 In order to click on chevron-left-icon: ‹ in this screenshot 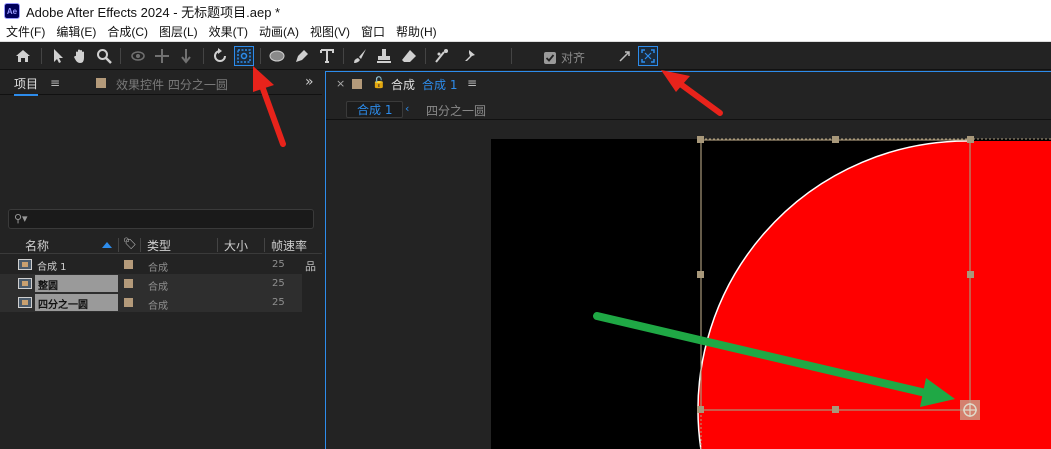, I will do `click(407, 108)`.